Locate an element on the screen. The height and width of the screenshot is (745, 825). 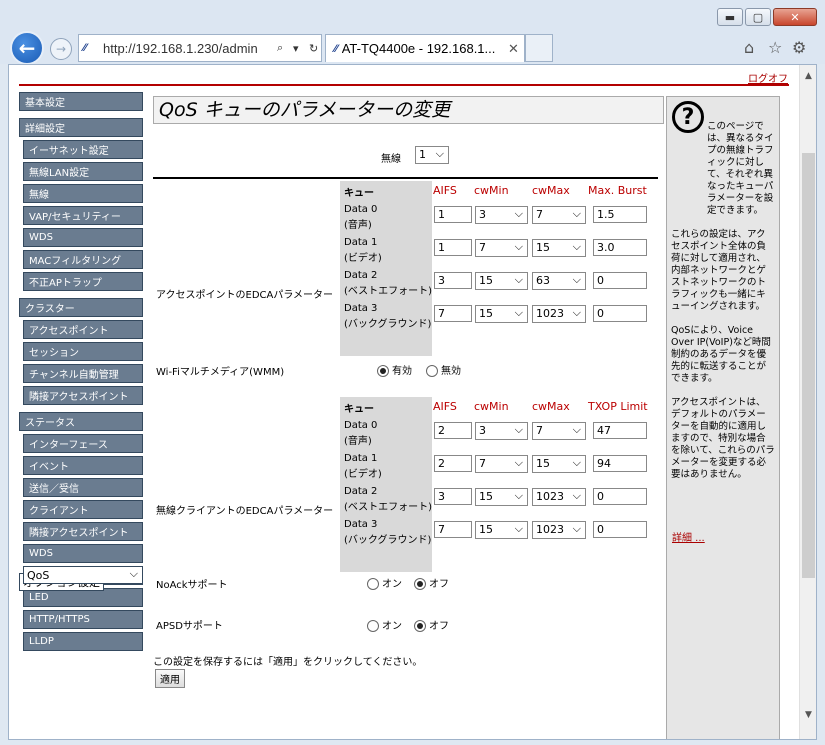
txop-limit-input: 94 is located at coordinates (620, 463).